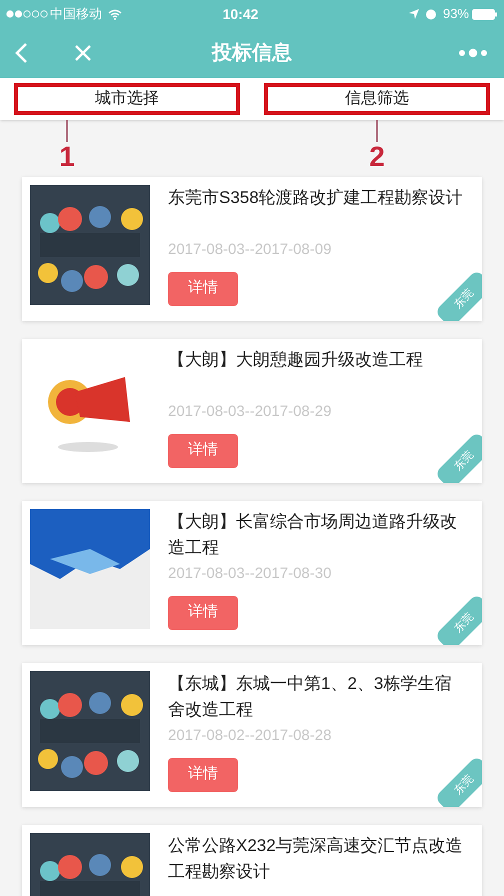 Image resolution: width=504 pixels, height=896 pixels. What do you see at coordinates (67, 157) in the screenshot?
I see `annotation-number: 1` at bounding box center [67, 157].